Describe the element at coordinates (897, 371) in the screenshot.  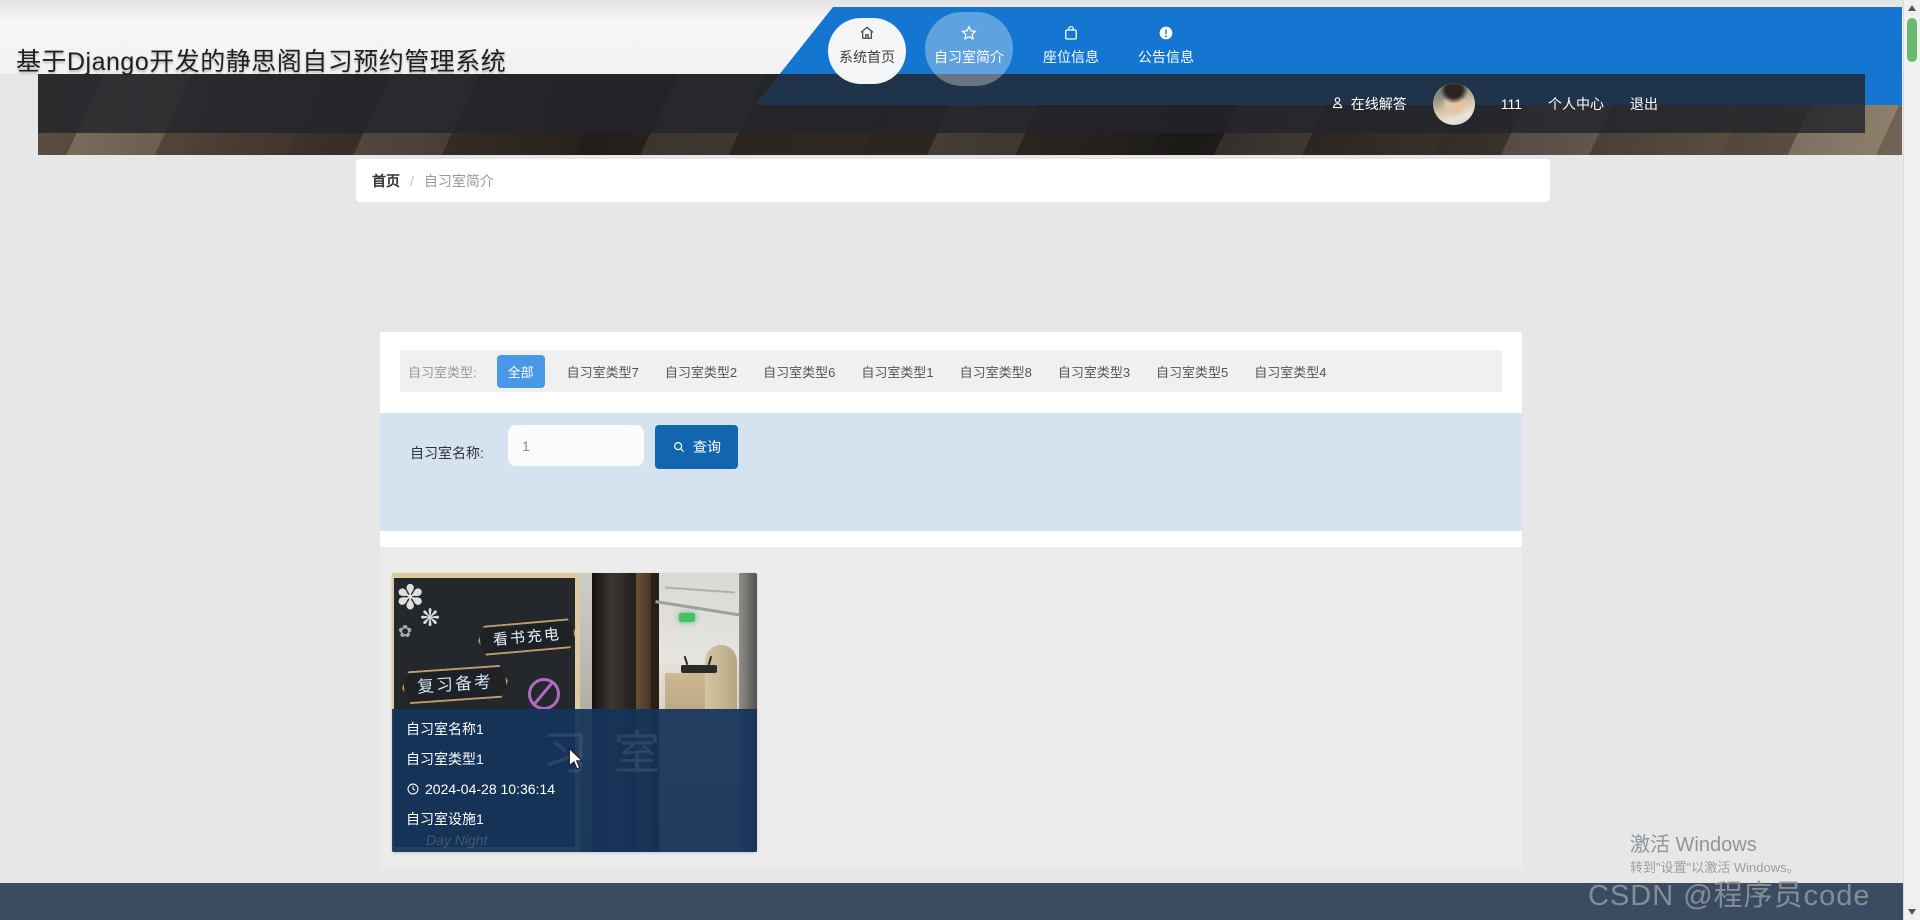
I see `filter-tag: 自习室类型1` at that location.